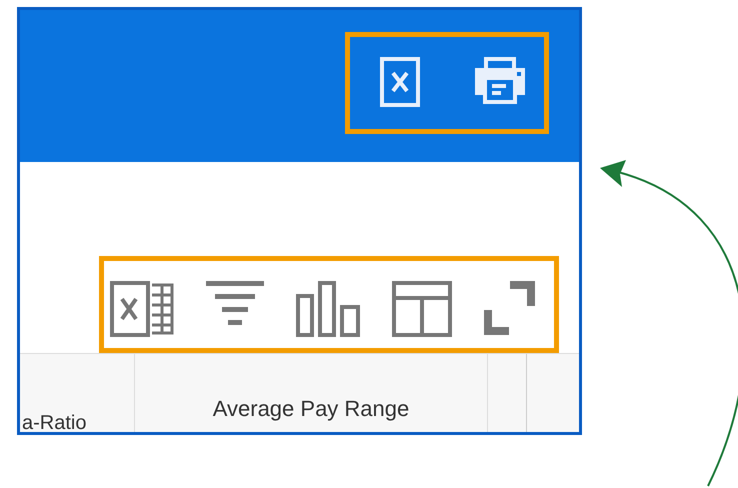  I want to click on expand-button, so click(509, 308).